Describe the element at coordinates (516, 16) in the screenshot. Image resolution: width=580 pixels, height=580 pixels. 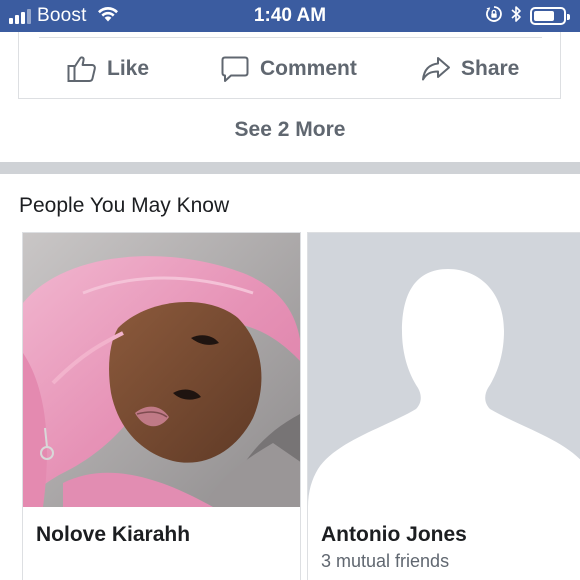
I see `bluetooth-icon` at that location.